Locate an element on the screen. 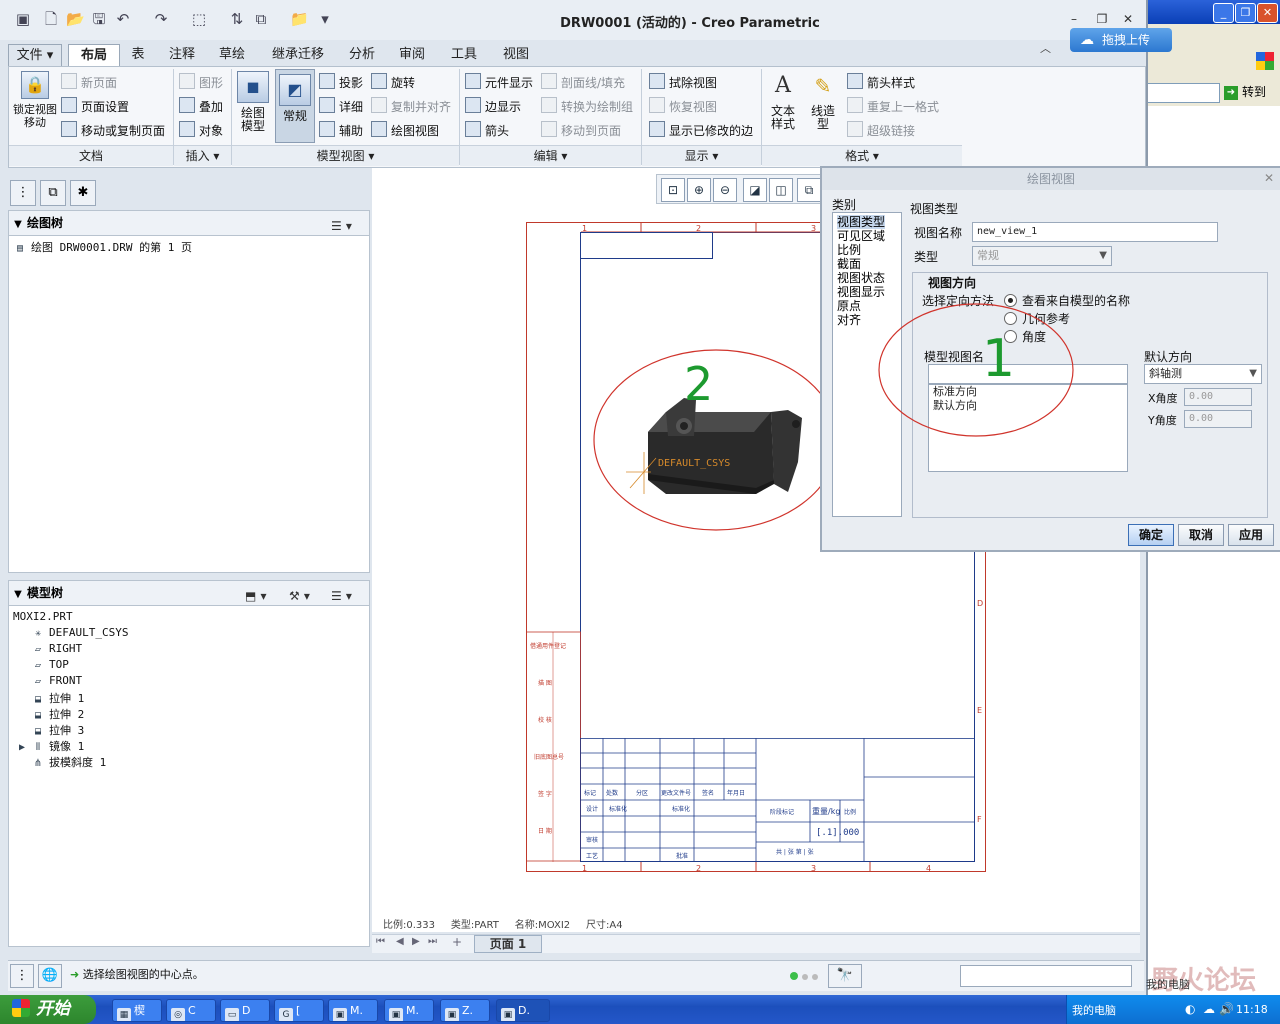 The image size is (1280, 1024). shape-button: 图形 is located at coordinates (201, 82).